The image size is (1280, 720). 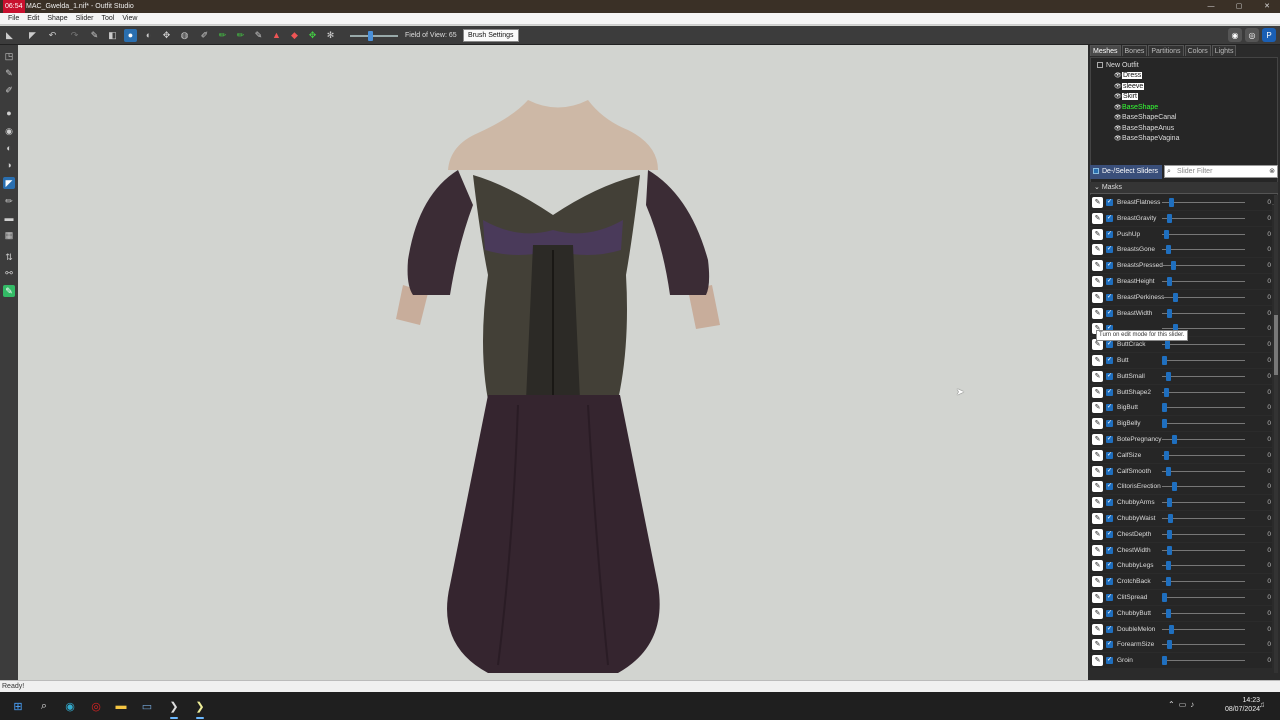 I want to click on edge-icon: ◉, so click(x=70, y=706).